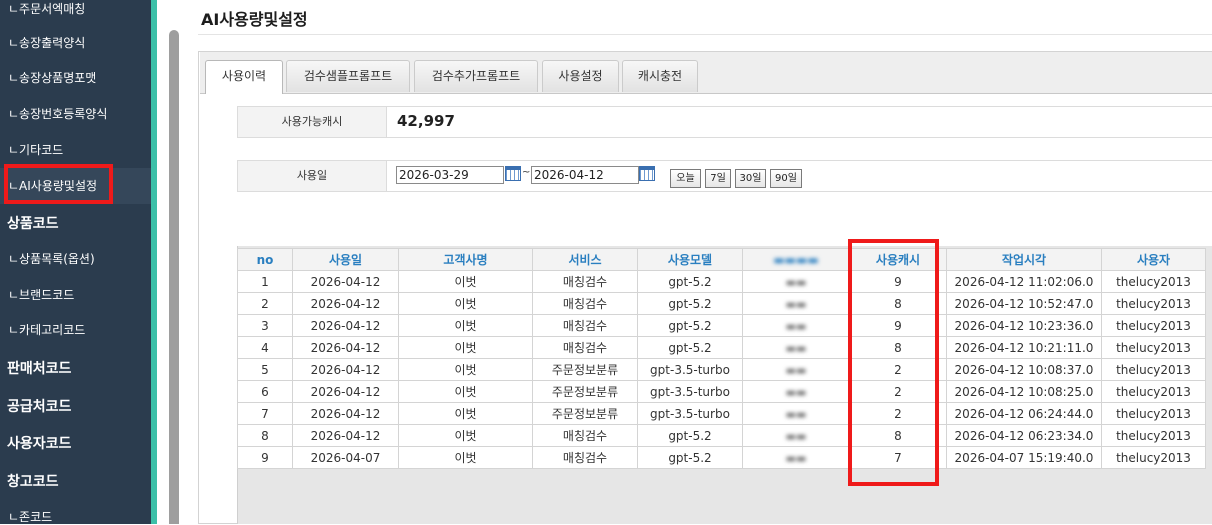 This screenshot has width=1212, height=525. Describe the element at coordinates (75, 329) in the screenshot. I see `sidebar-item-category-code: ㄴ카테고리코드` at that location.